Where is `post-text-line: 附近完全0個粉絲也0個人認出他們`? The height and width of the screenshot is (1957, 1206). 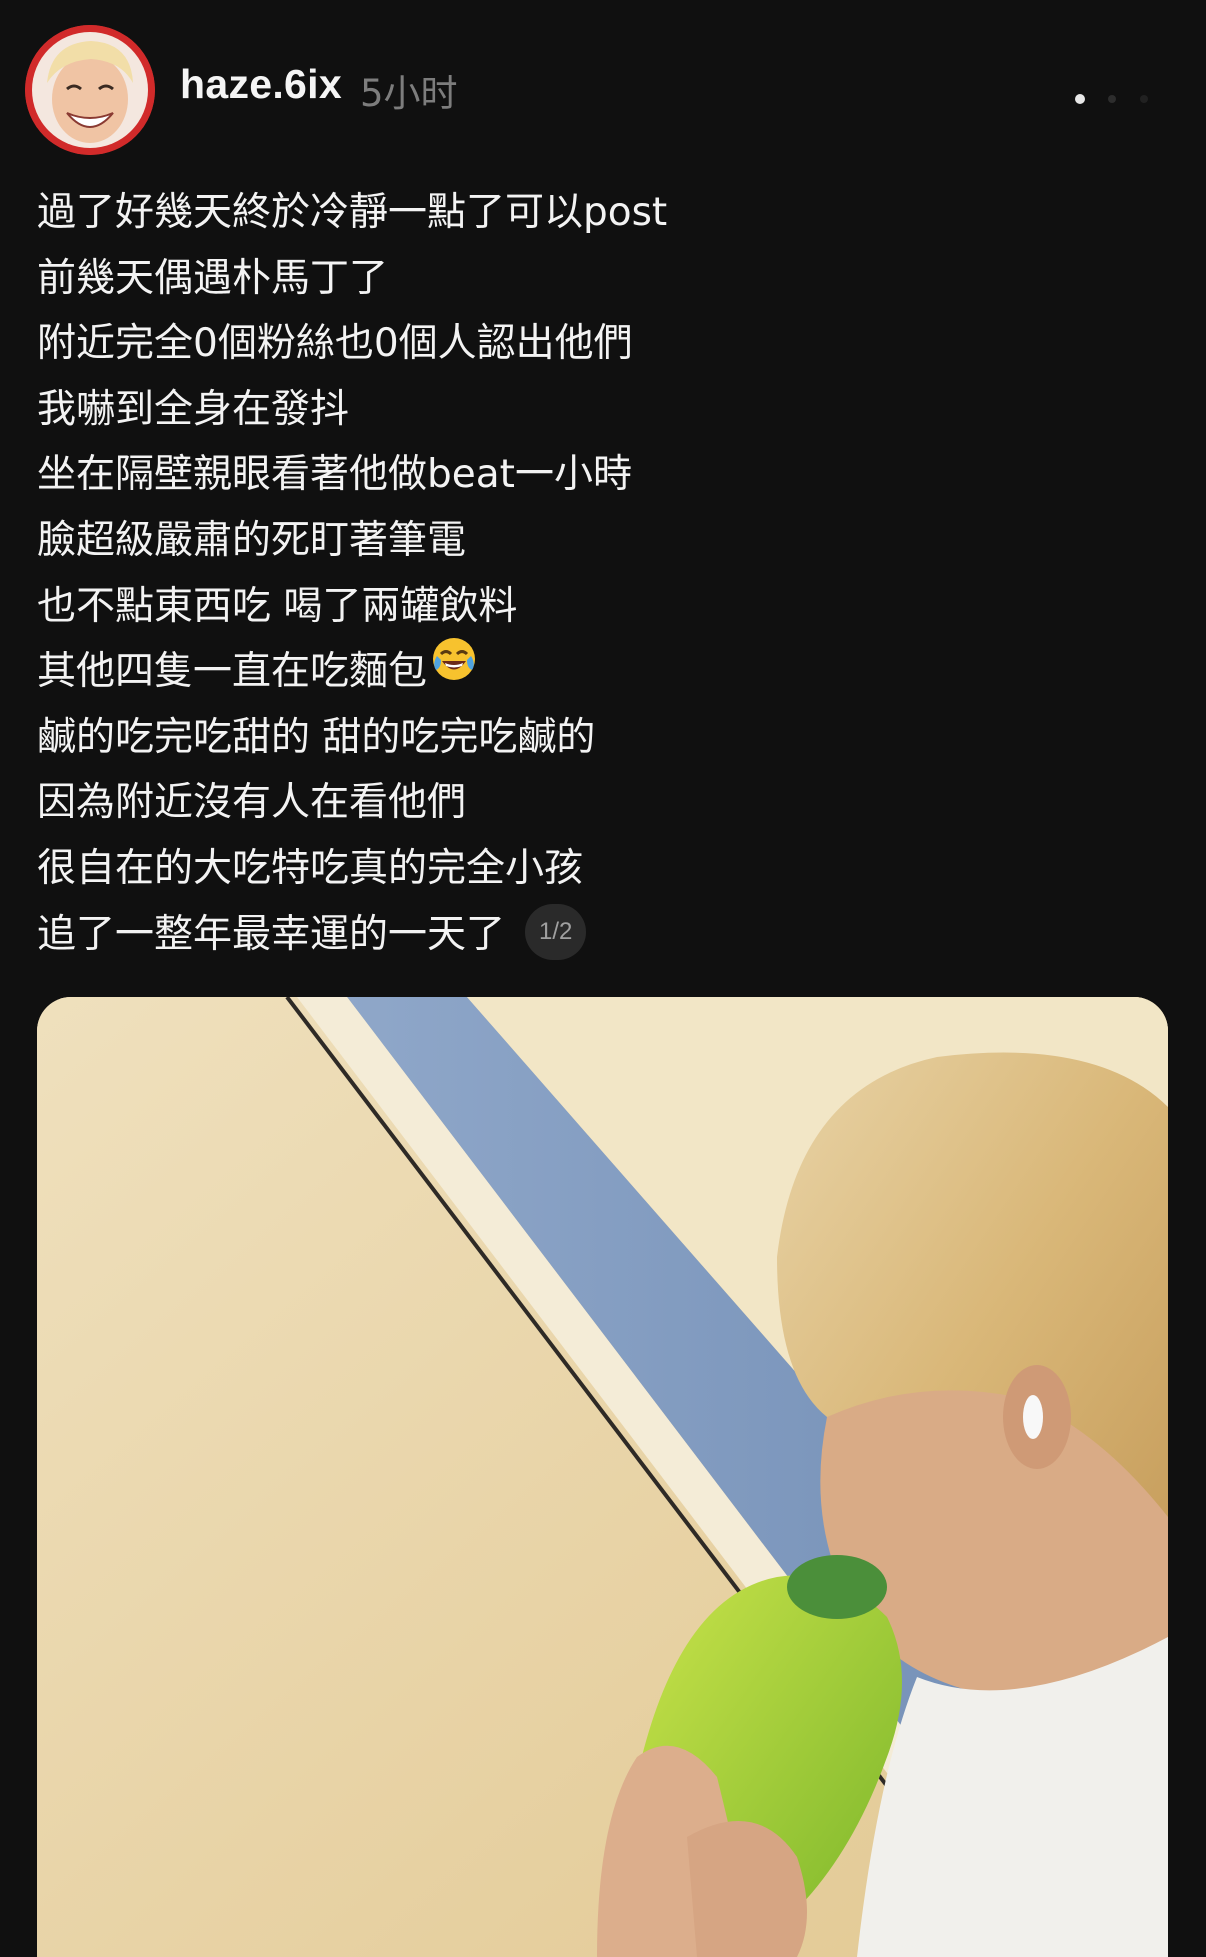 post-text-line: 附近完全0個粉絲也0個人認出他們 is located at coordinates (335, 344).